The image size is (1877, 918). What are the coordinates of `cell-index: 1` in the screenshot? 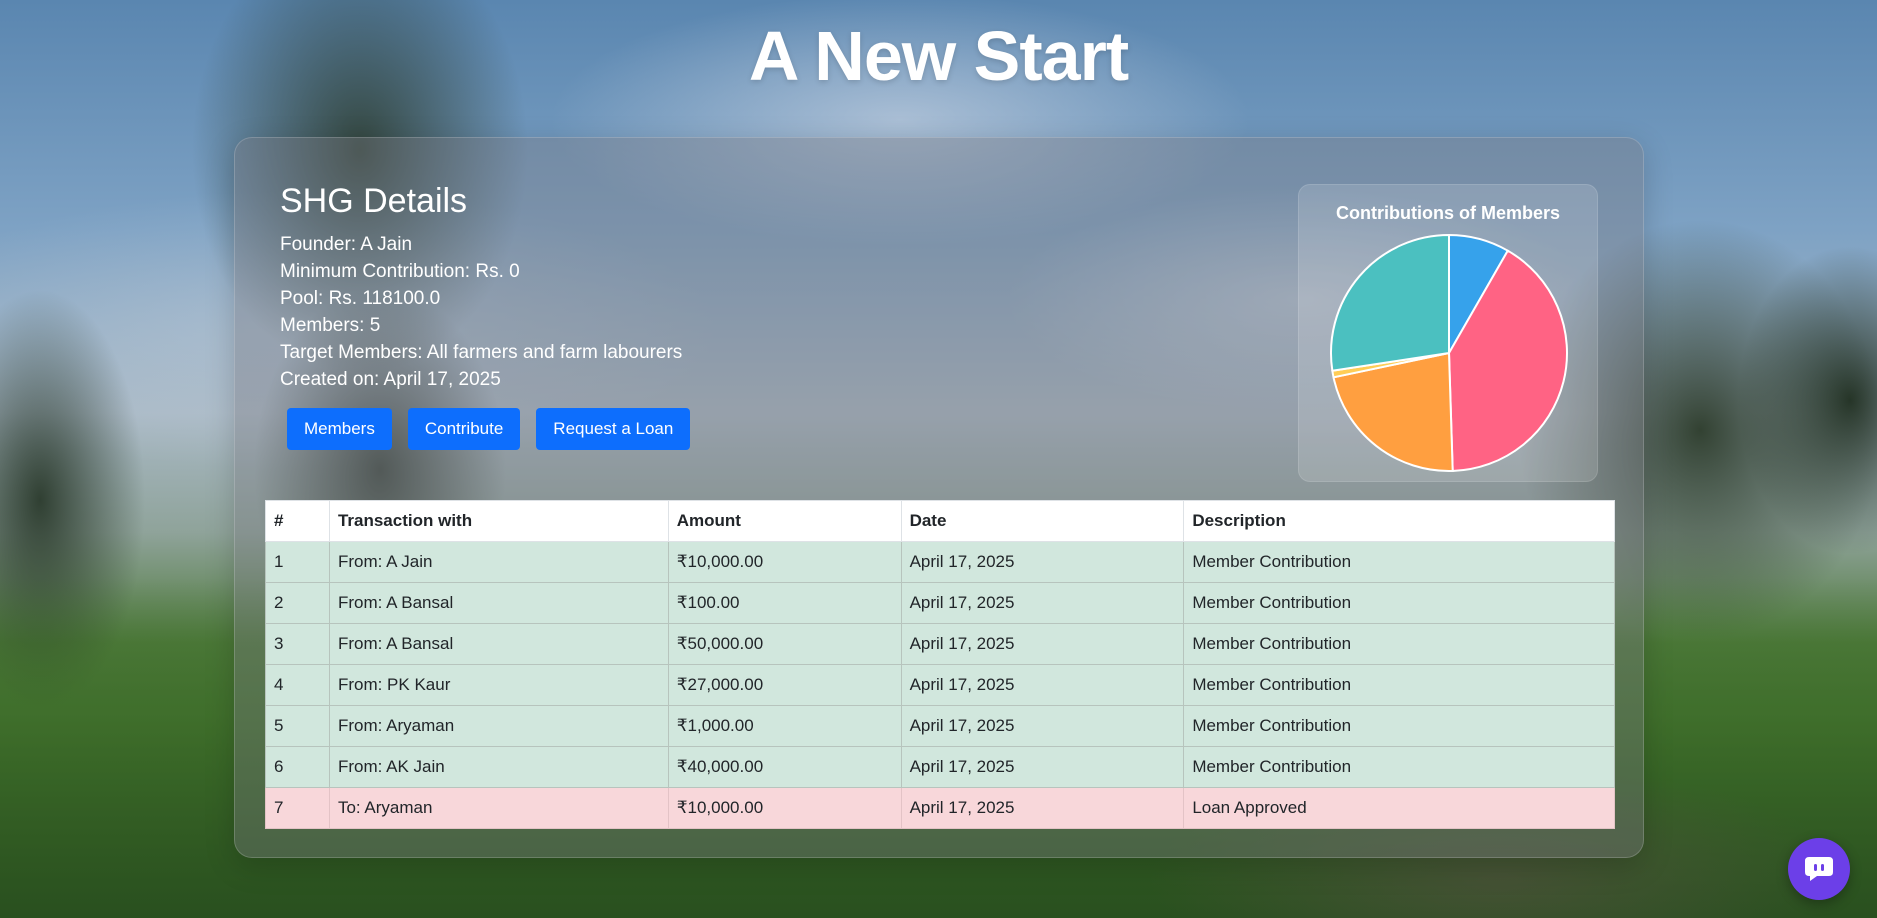 It's located at (297, 562).